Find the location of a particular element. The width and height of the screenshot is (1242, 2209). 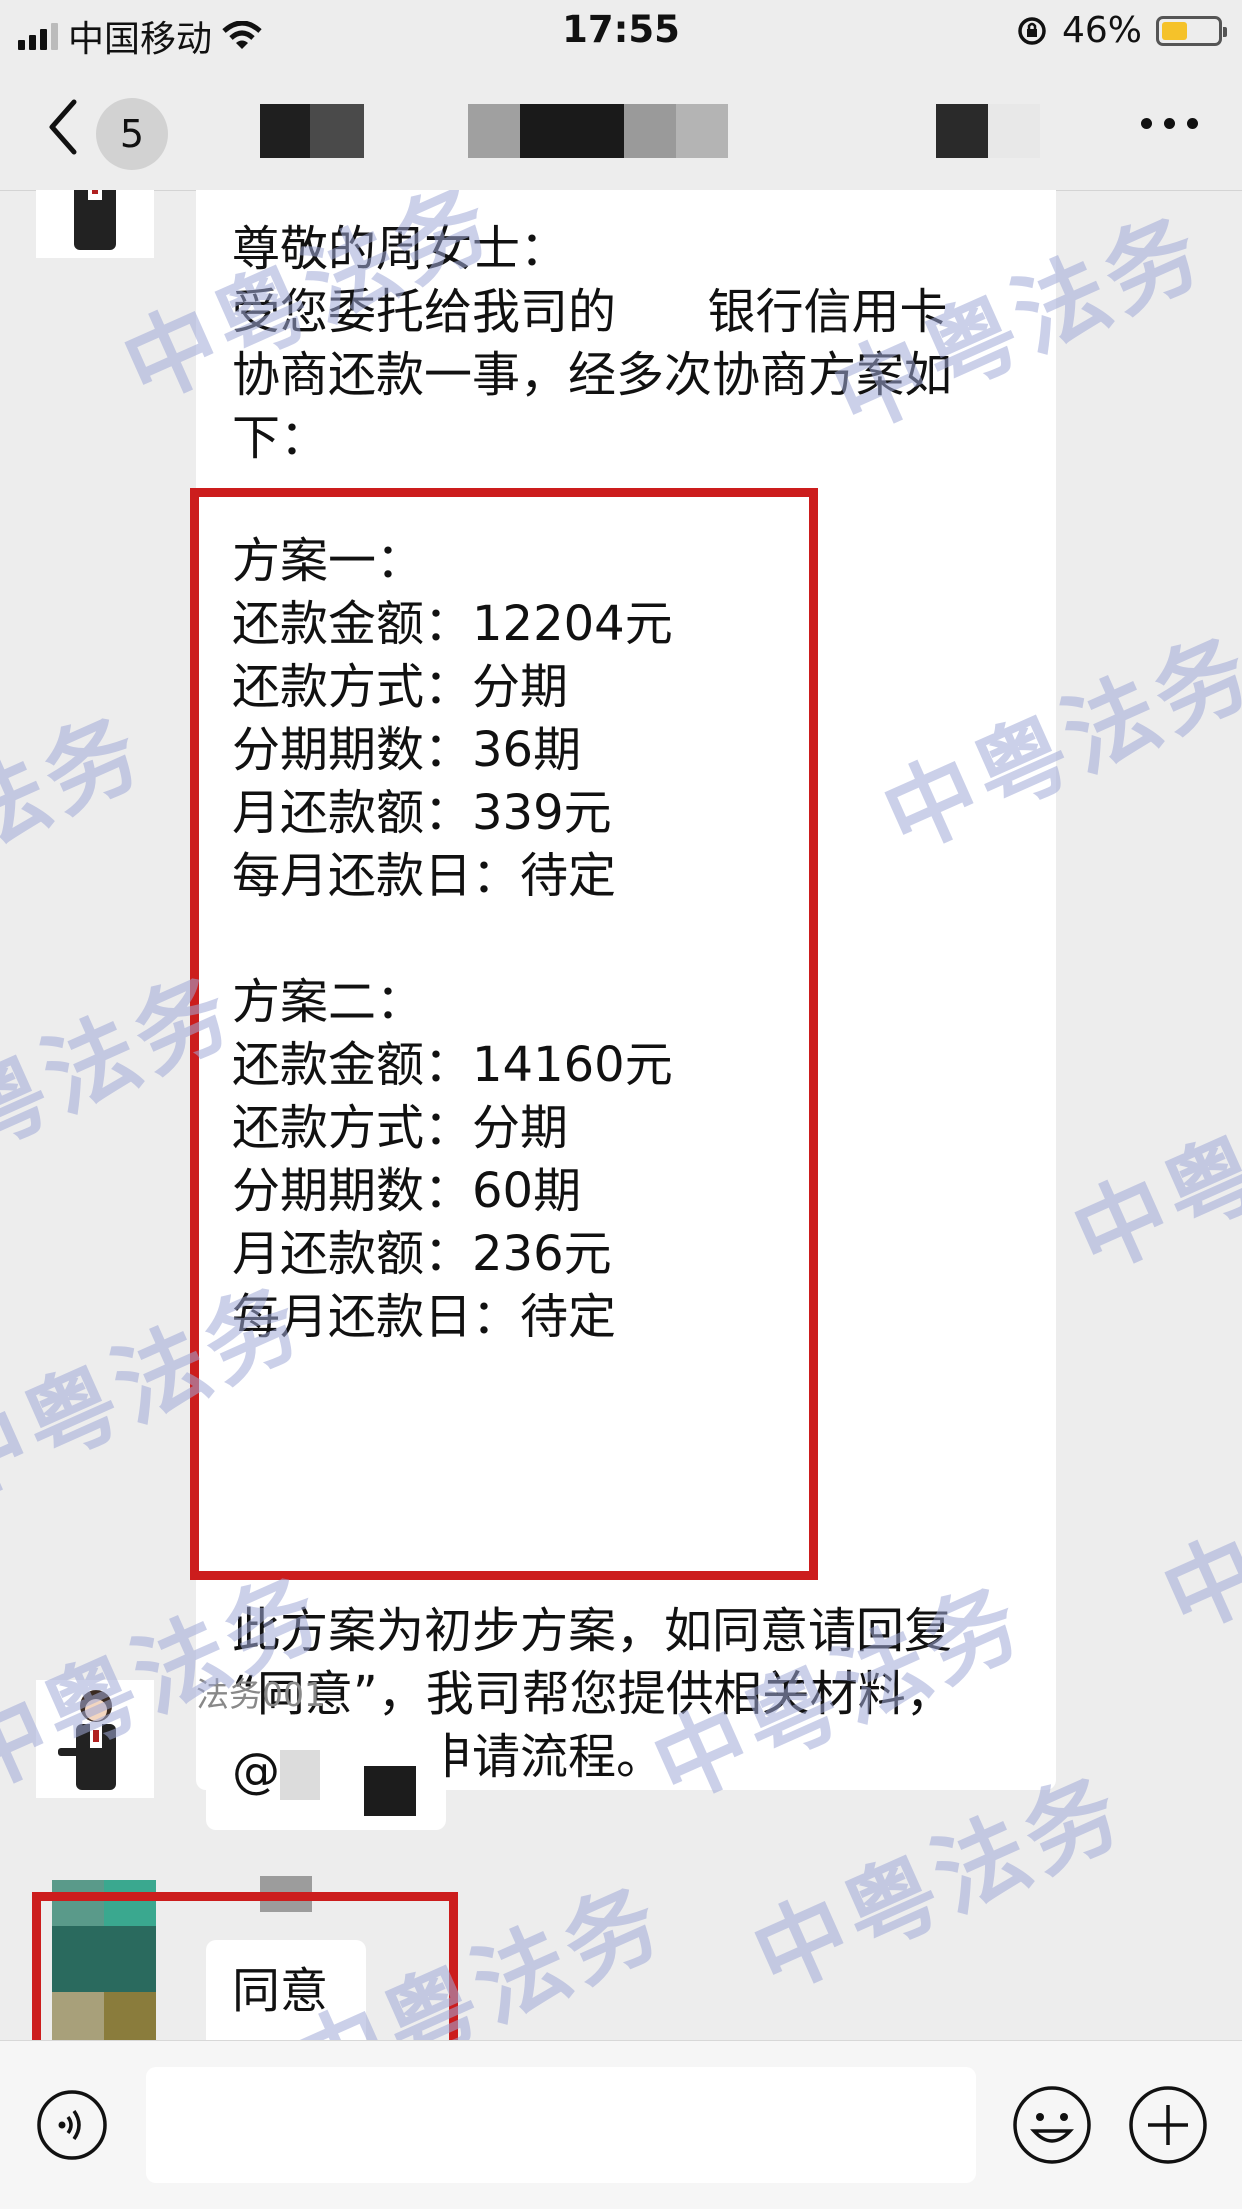

voice-icon is located at coordinates (72, 2125).